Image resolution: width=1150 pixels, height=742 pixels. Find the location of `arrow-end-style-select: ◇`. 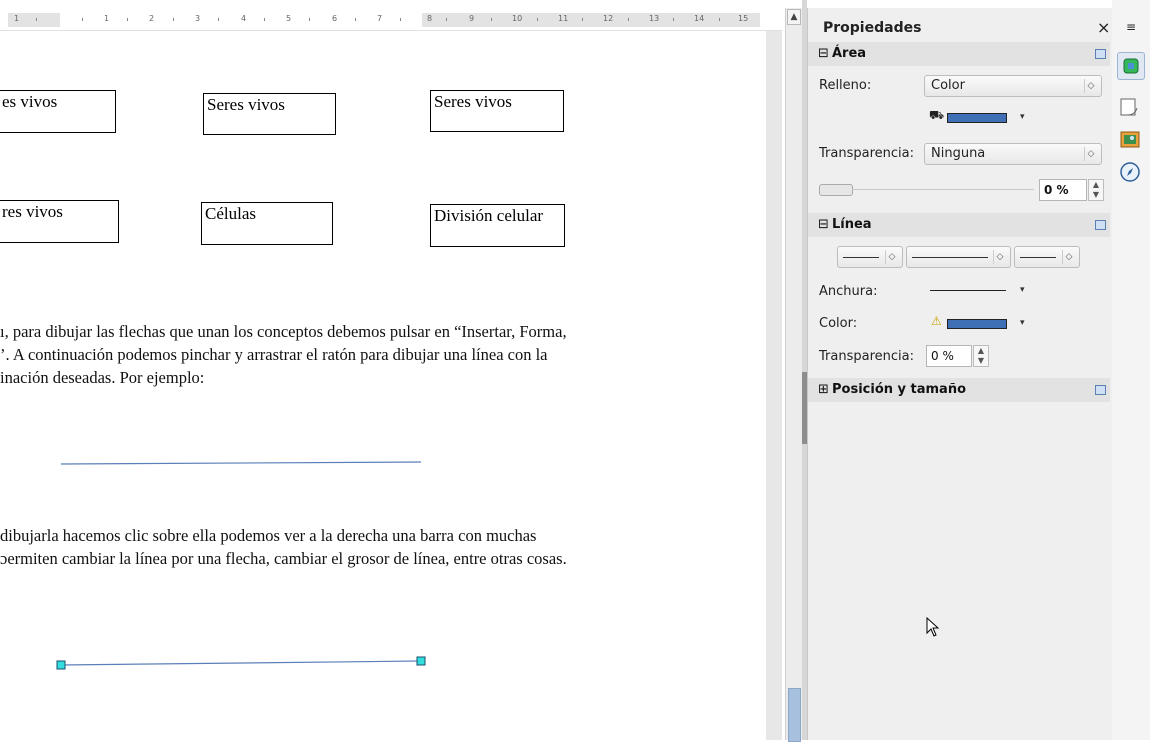

arrow-end-style-select: ◇ is located at coordinates (1047, 257).